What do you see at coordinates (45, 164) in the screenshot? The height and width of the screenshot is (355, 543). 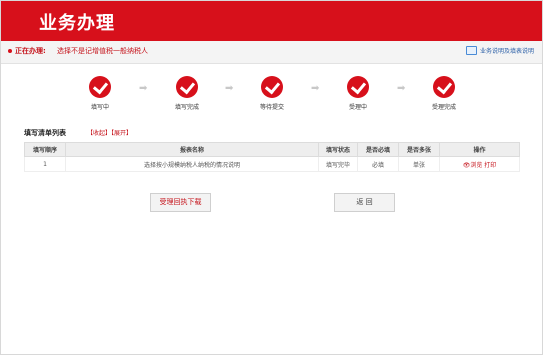 I see `cell-order: 1` at bounding box center [45, 164].